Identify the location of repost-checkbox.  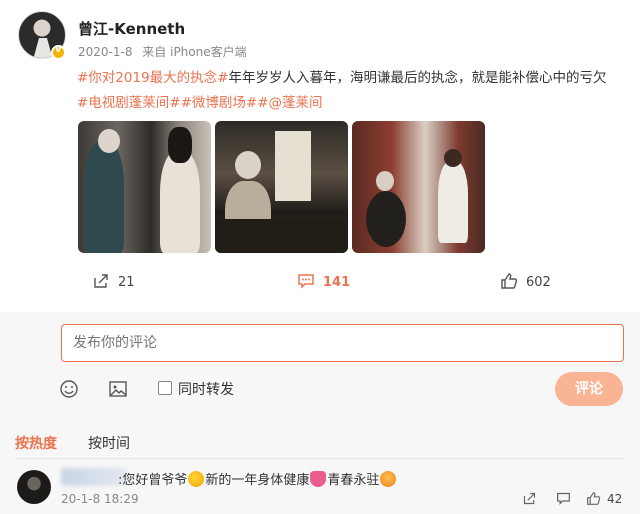
(165, 388).